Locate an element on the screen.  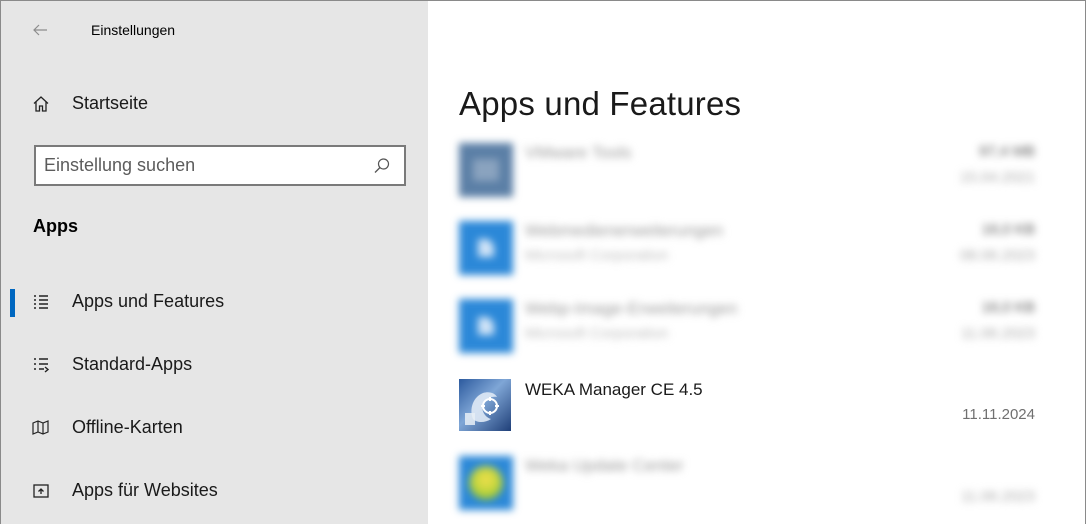
nav-home: Startseite is located at coordinates (214, 104).